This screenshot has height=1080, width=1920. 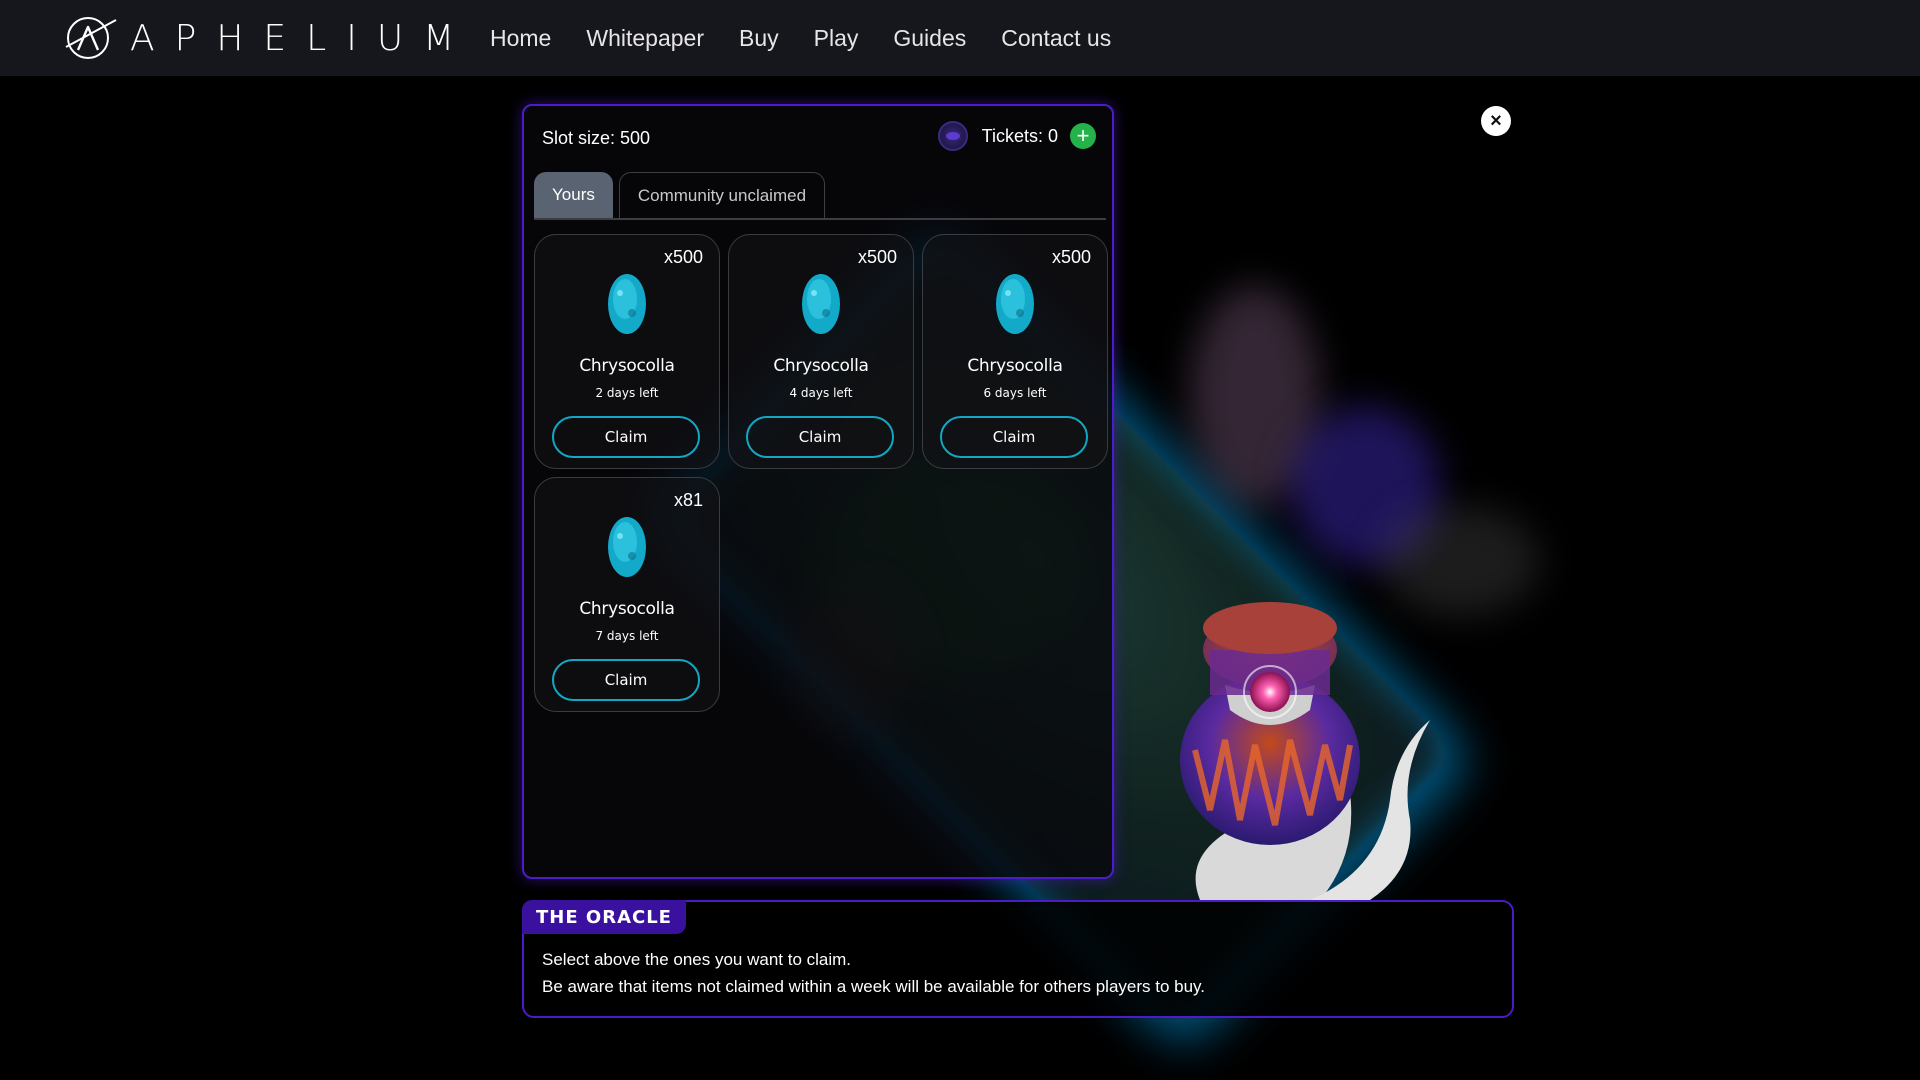 What do you see at coordinates (627, 594) in the screenshot?
I see `item-card: x81 Chrysocolla 7 days left Claim` at bounding box center [627, 594].